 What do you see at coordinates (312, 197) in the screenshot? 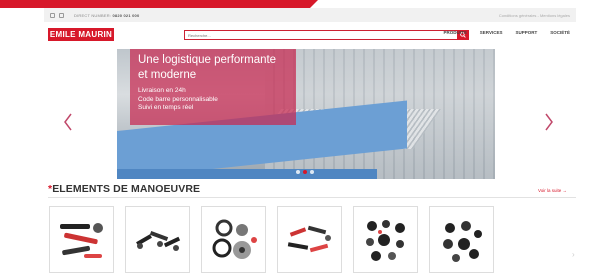
I see `section-divider` at bounding box center [312, 197].